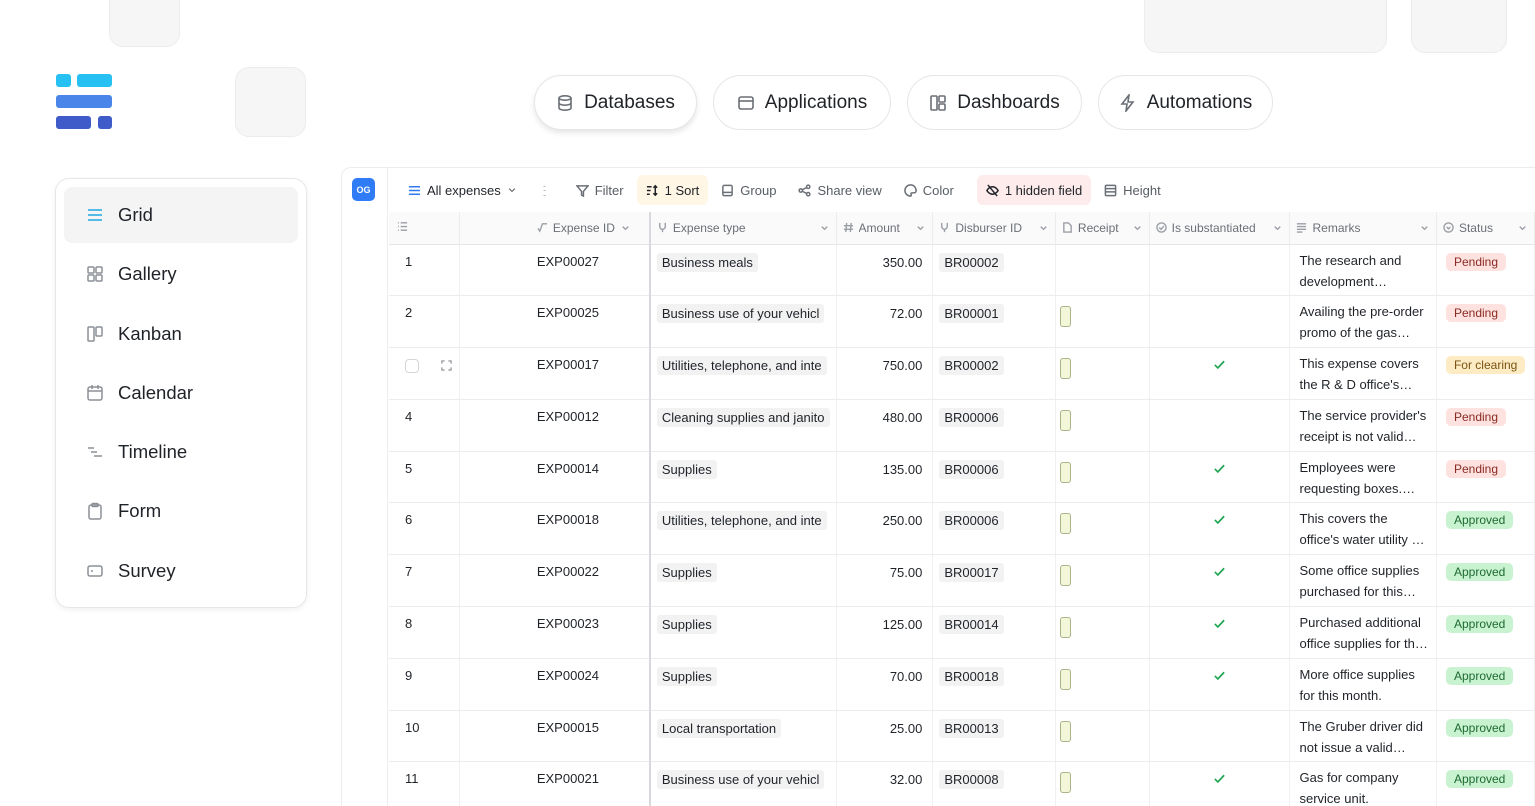  I want to click on sidebar-item-form: Form, so click(181, 511).